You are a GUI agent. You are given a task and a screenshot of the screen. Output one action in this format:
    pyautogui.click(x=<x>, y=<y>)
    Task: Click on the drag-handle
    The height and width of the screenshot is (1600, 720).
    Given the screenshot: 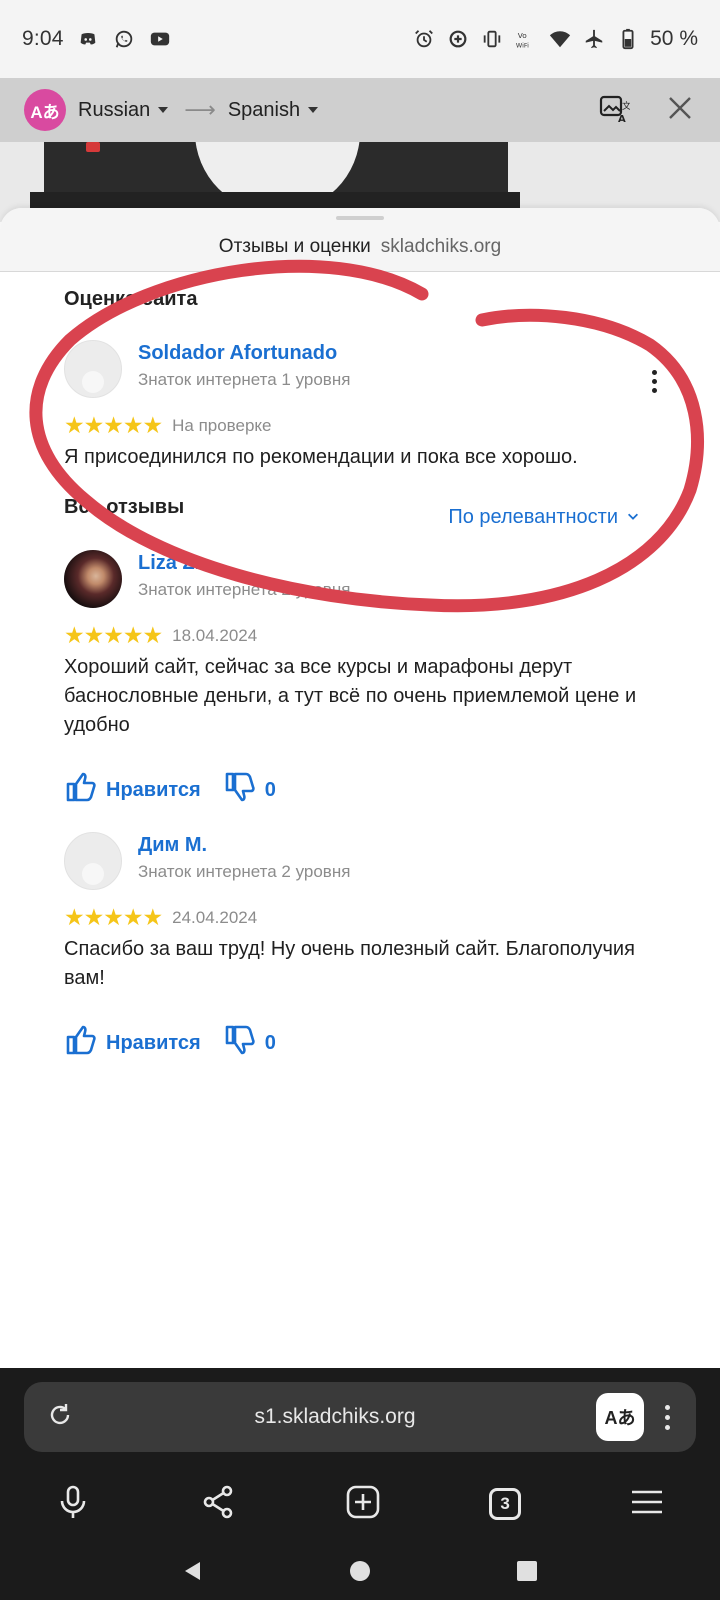 What is the action you would take?
    pyautogui.click(x=360, y=218)
    